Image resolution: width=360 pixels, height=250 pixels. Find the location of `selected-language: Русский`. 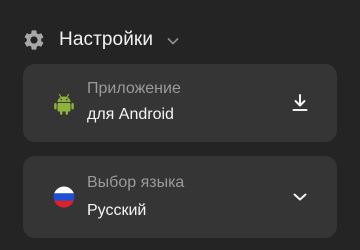

selected-language: Русский is located at coordinates (117, 210).